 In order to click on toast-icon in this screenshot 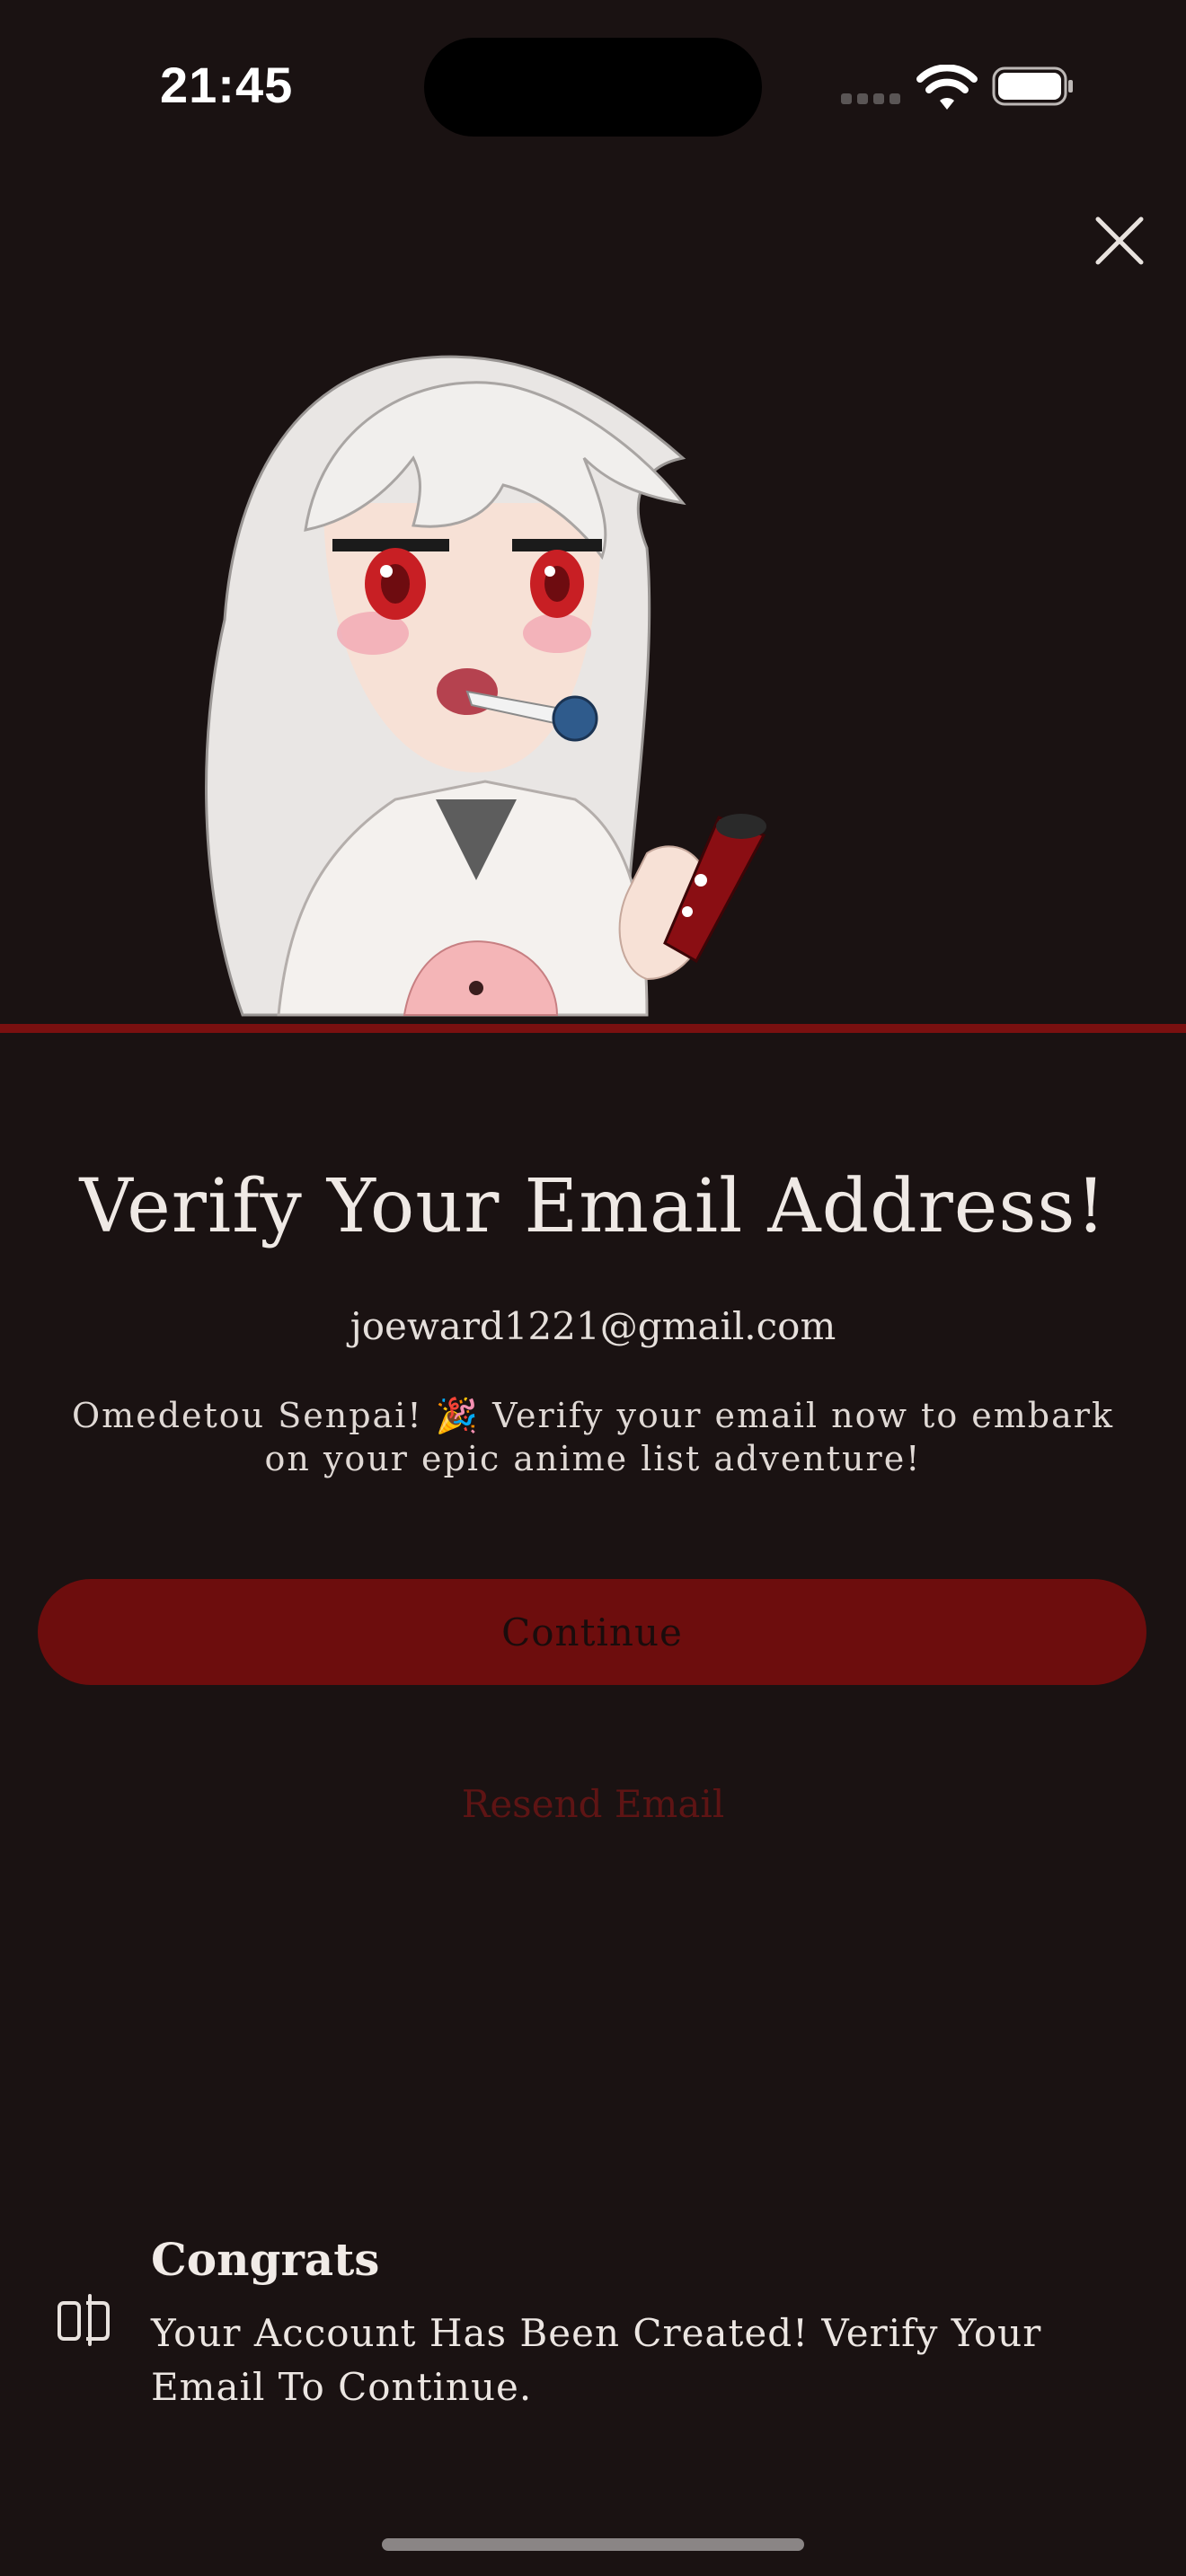, I will do `click(84, 2320)`.